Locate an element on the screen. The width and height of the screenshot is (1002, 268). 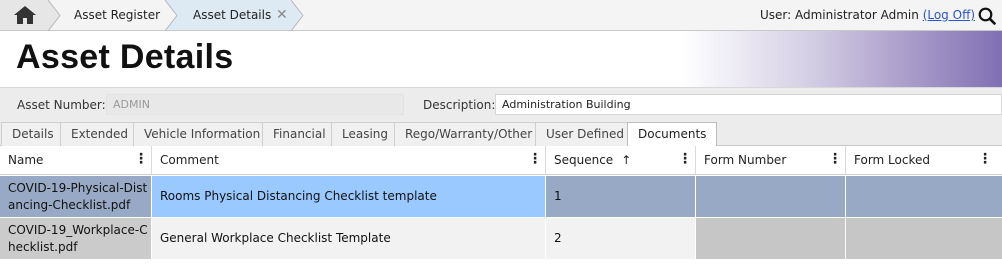
cell-sequence: 2 is located at coordinates (621, 239).